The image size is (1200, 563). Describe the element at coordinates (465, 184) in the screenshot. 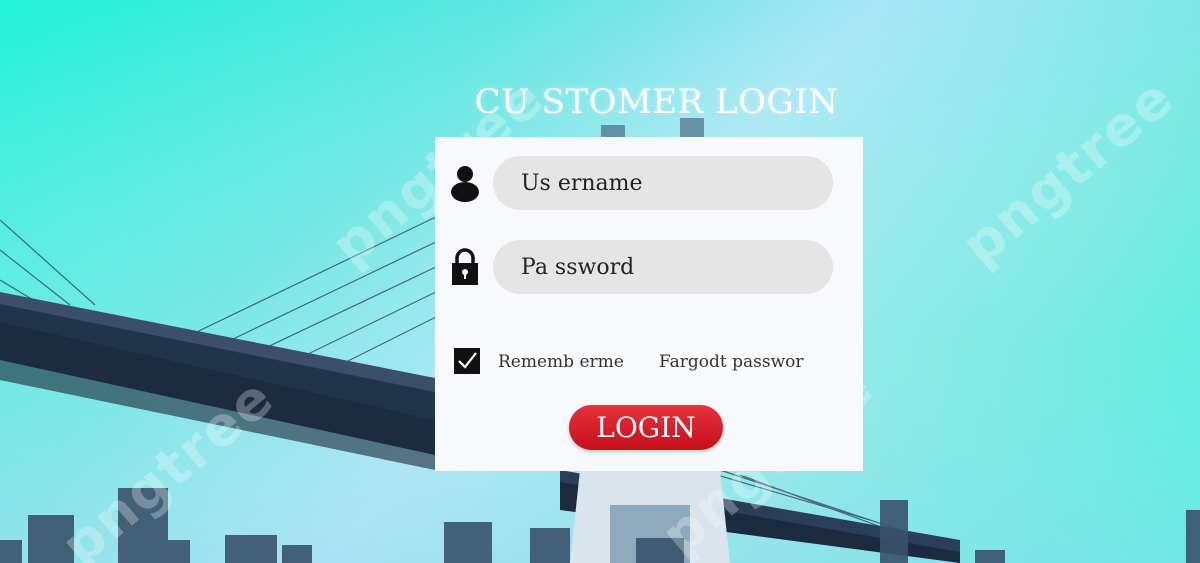

I see `user-icon` at that location.